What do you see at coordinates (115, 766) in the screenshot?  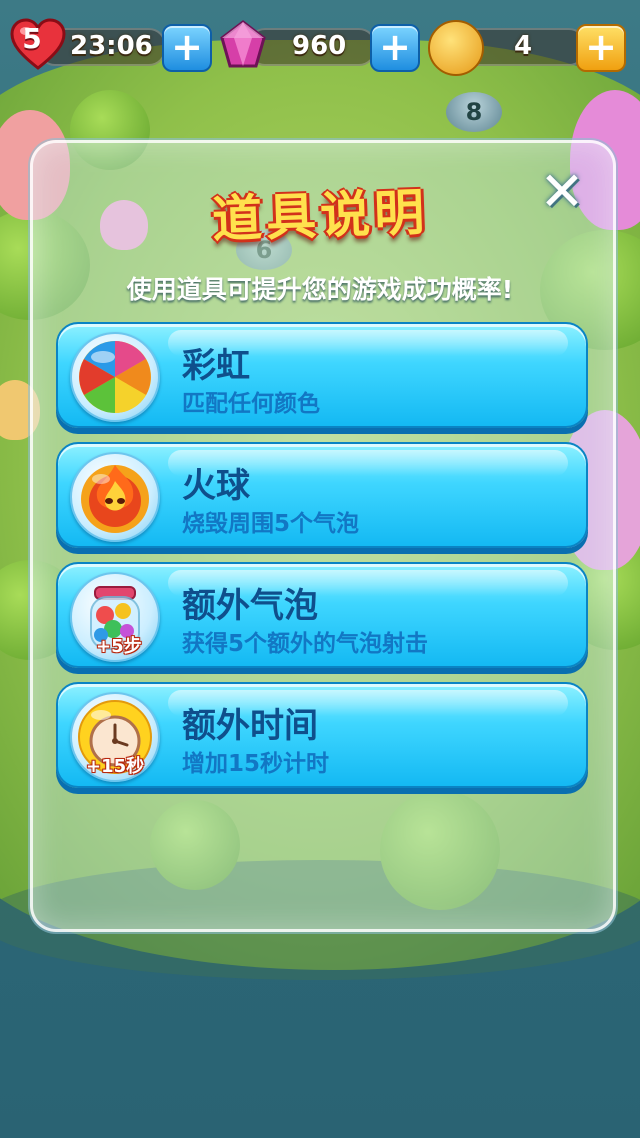 I see `item-badge: +15秒` at bounding box center [115, 766].